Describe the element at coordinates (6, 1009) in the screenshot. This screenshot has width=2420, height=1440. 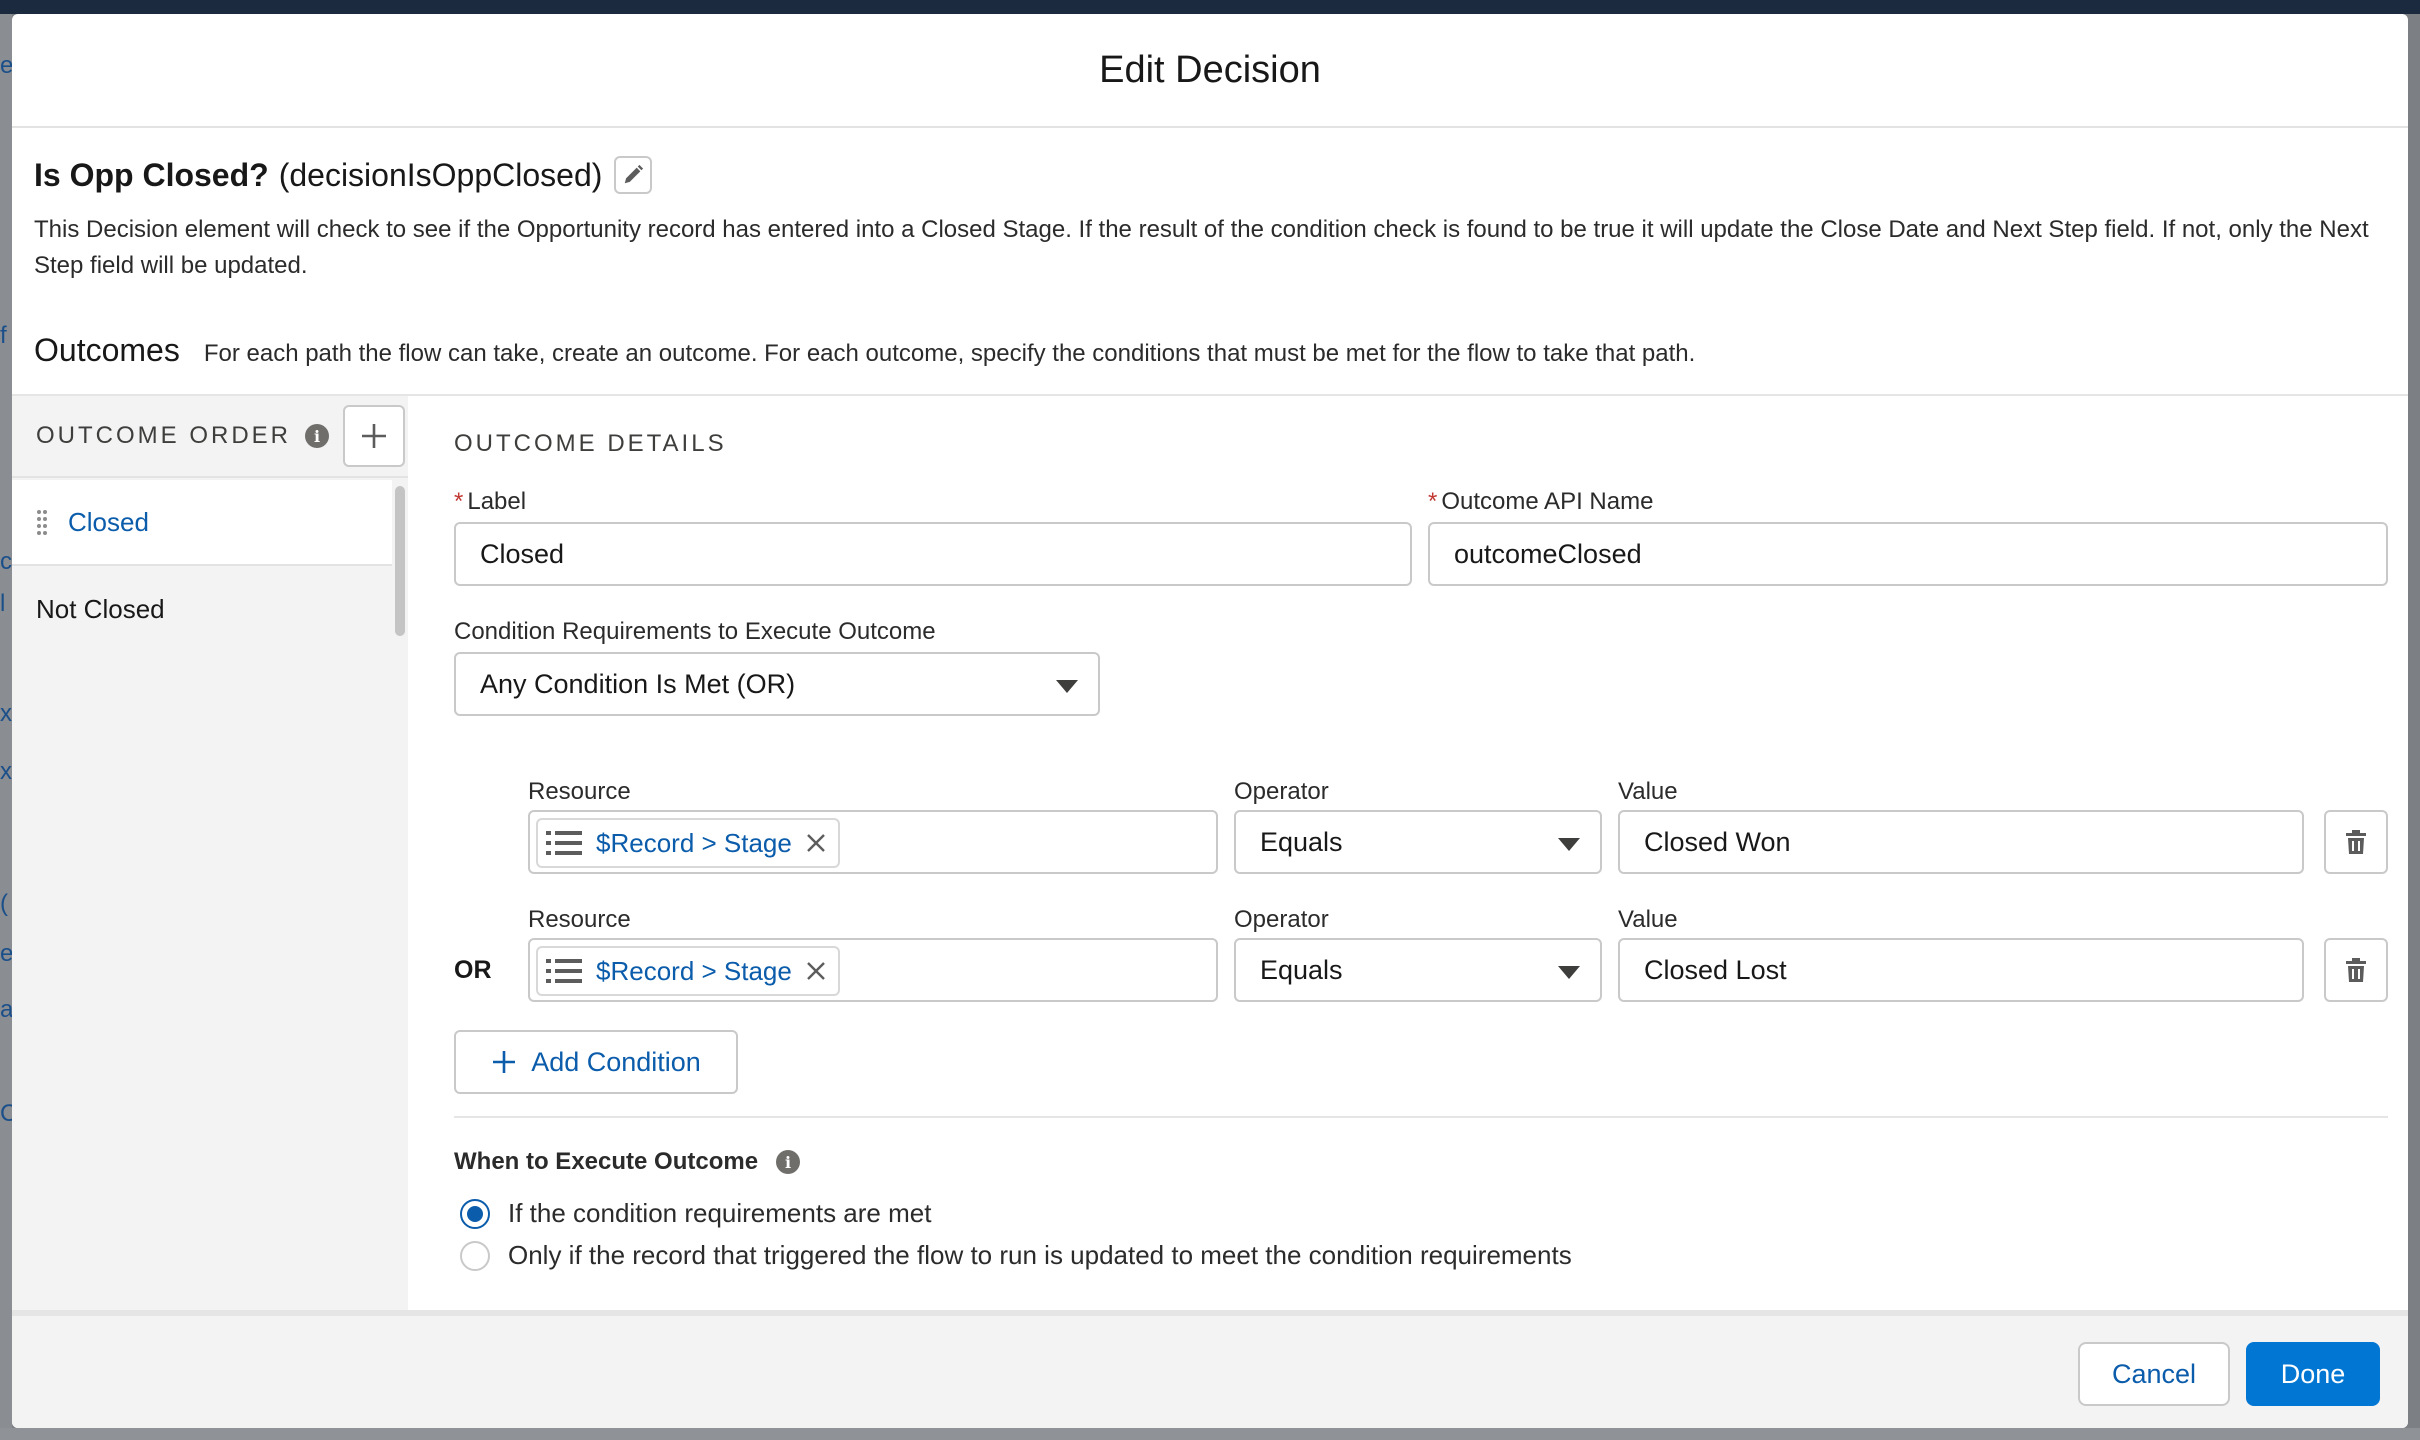
I see `background-fragment: a` at that location.